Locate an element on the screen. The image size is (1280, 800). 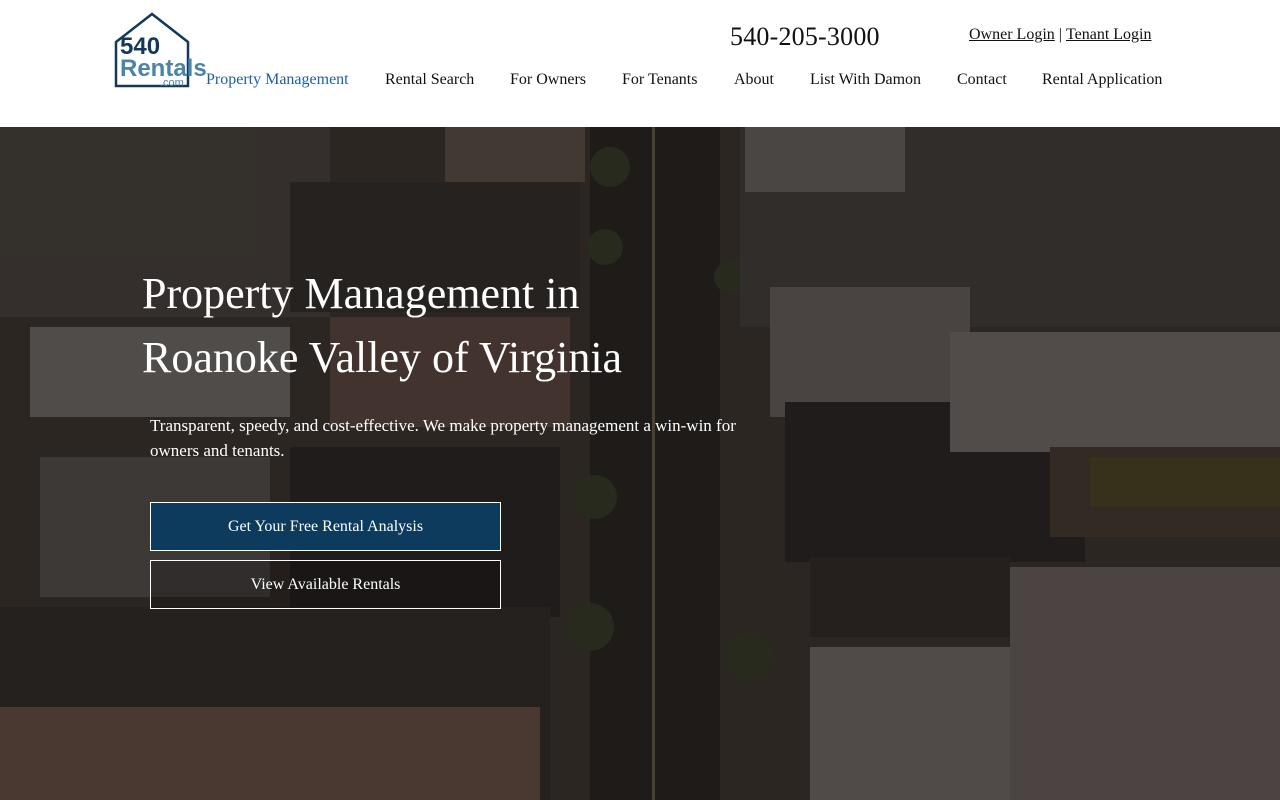
hero-title-line1: Property Management in is located at coordinates (361, 293).